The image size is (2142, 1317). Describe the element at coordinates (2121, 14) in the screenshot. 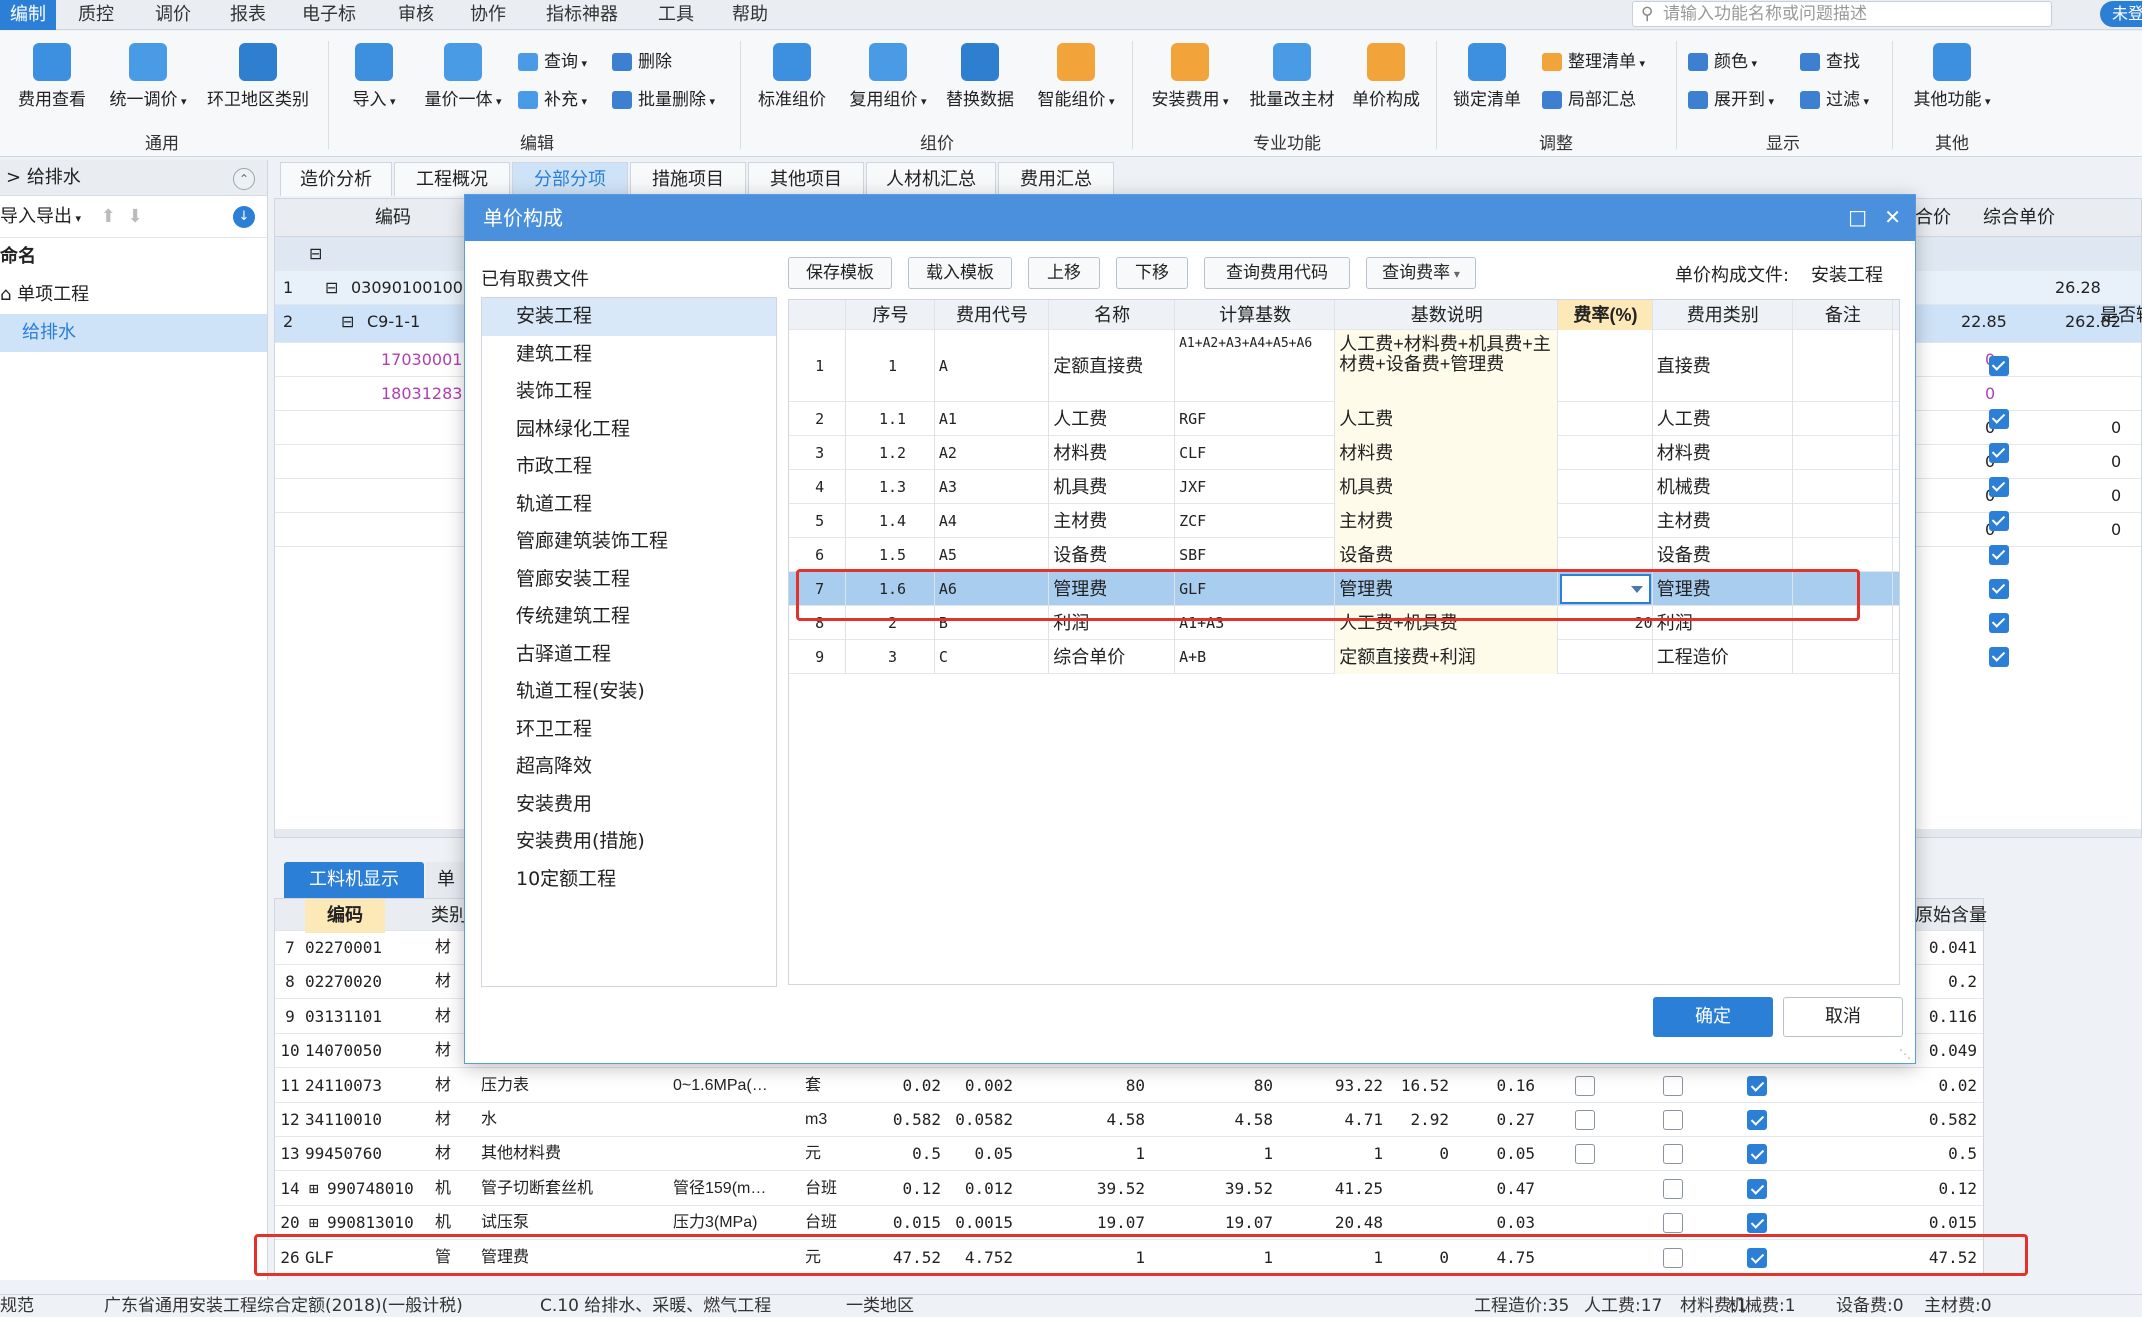

I see `login-button: 未登` at that location.